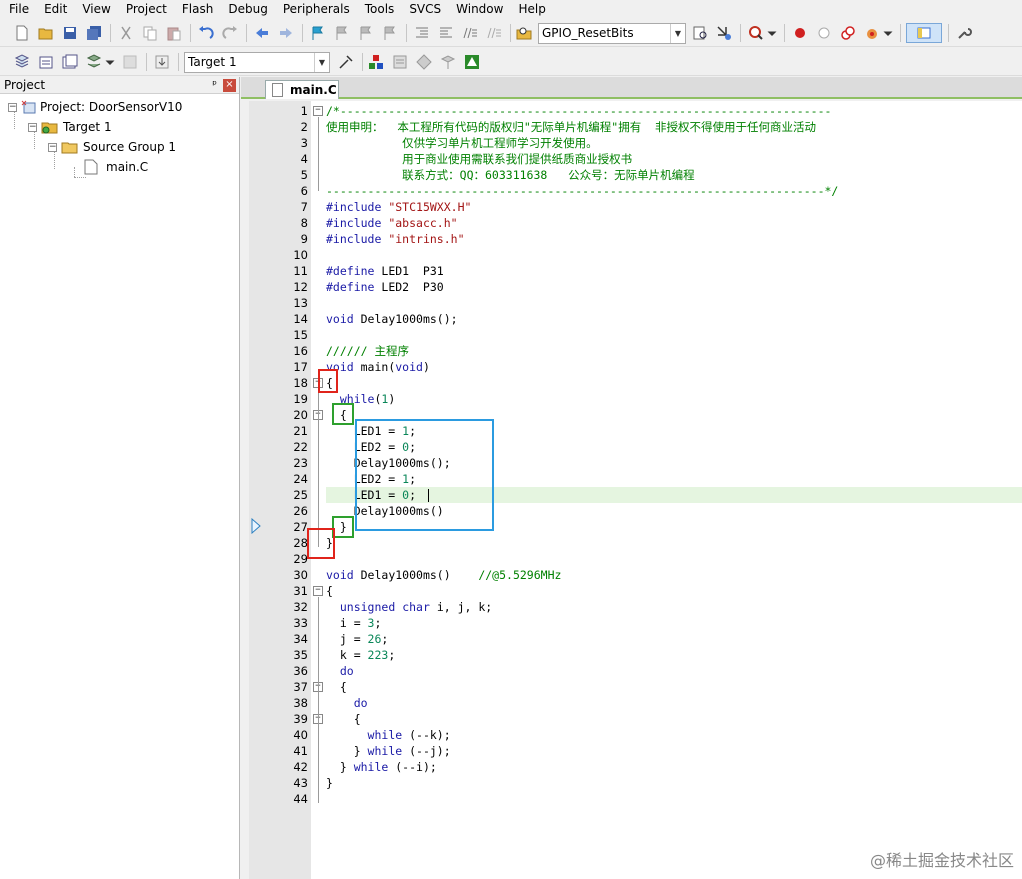 This screenshot has height=879, width=1022. What do you see at coordinates (530, 9) in the screenshot?
I see `menu-help: Help` at bounding box center [530, 9].